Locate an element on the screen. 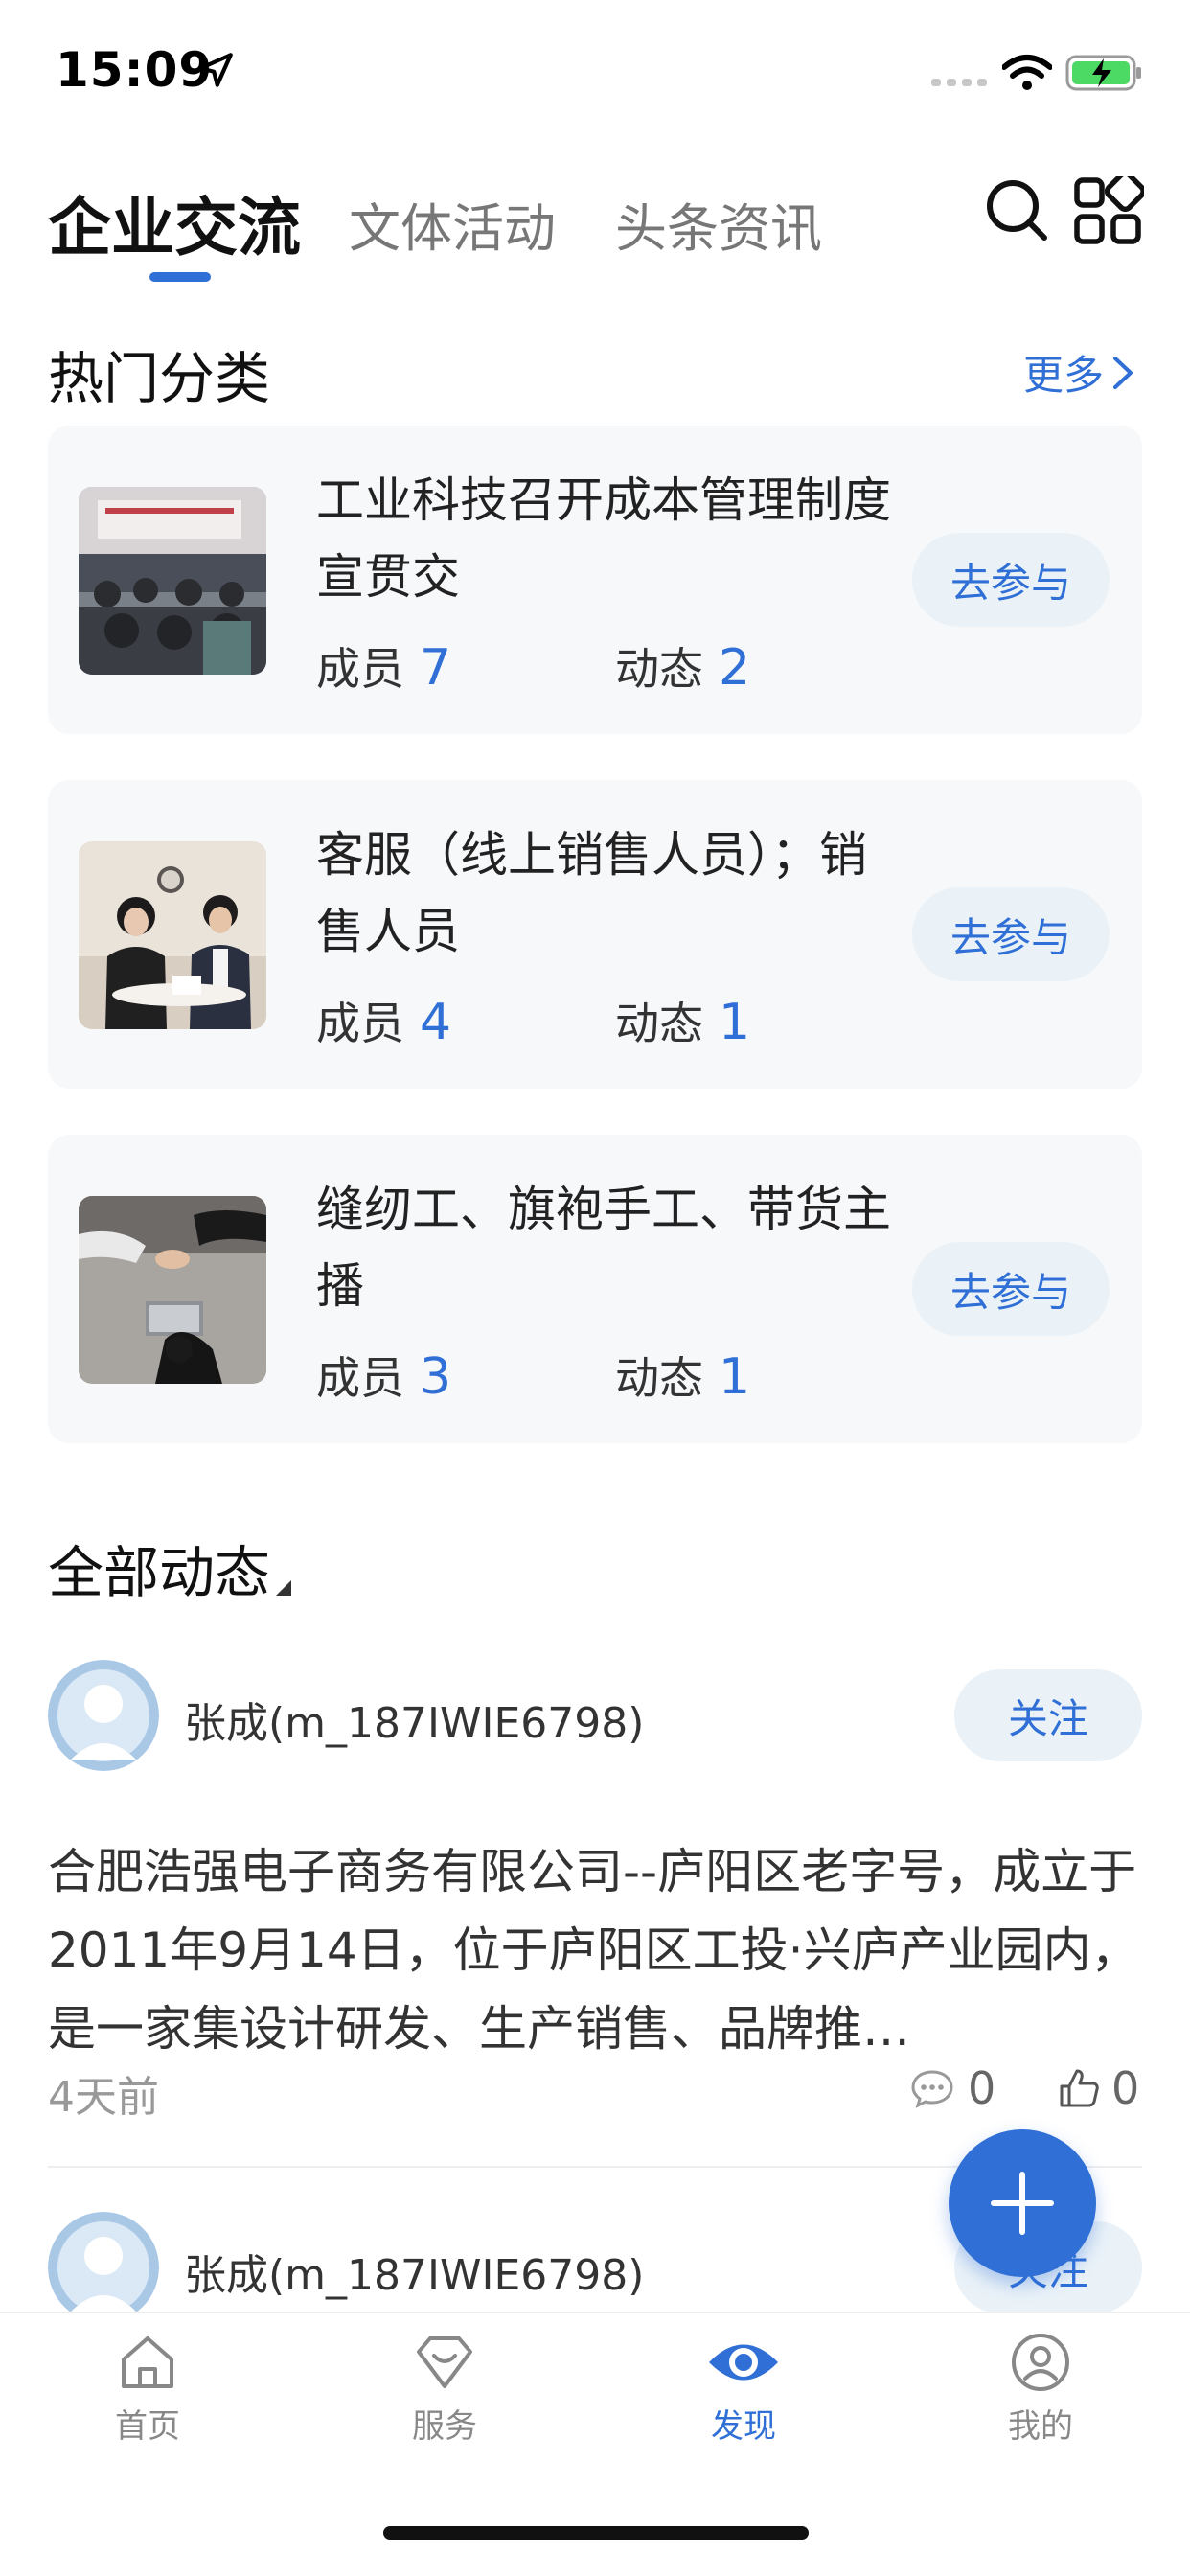 The width and height of the screenshot is (1190, 2576). nav-label-home: 首页 is located at coordinates (148, 2426).